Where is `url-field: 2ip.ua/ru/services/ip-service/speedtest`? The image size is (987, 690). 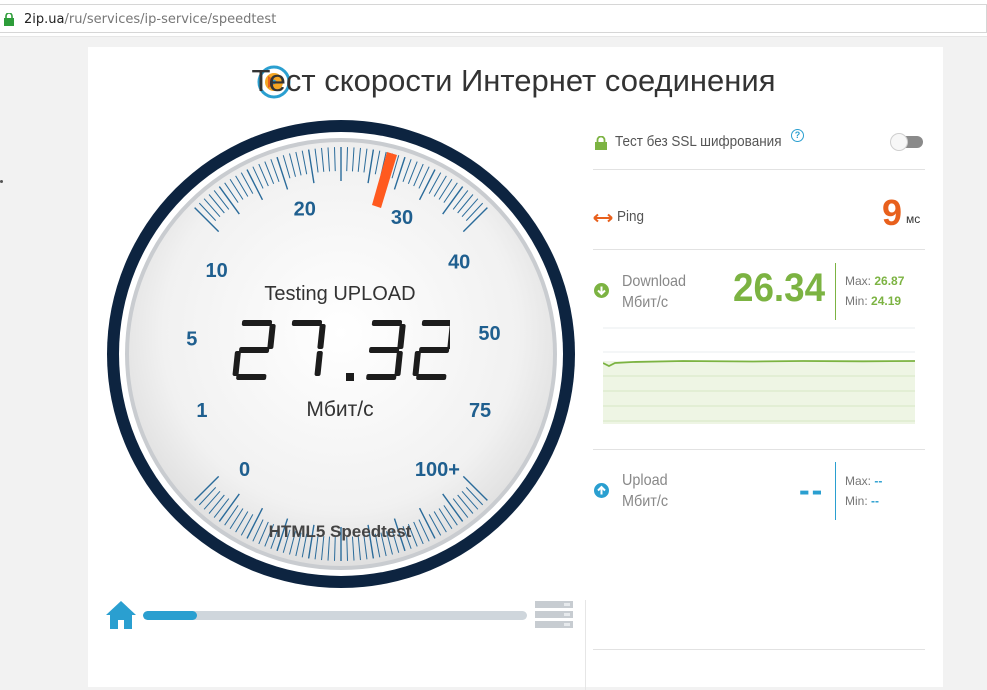
url-field: 2ip.ua/ru/services/ip-service/speedtest is located at coordinates (493, 18).